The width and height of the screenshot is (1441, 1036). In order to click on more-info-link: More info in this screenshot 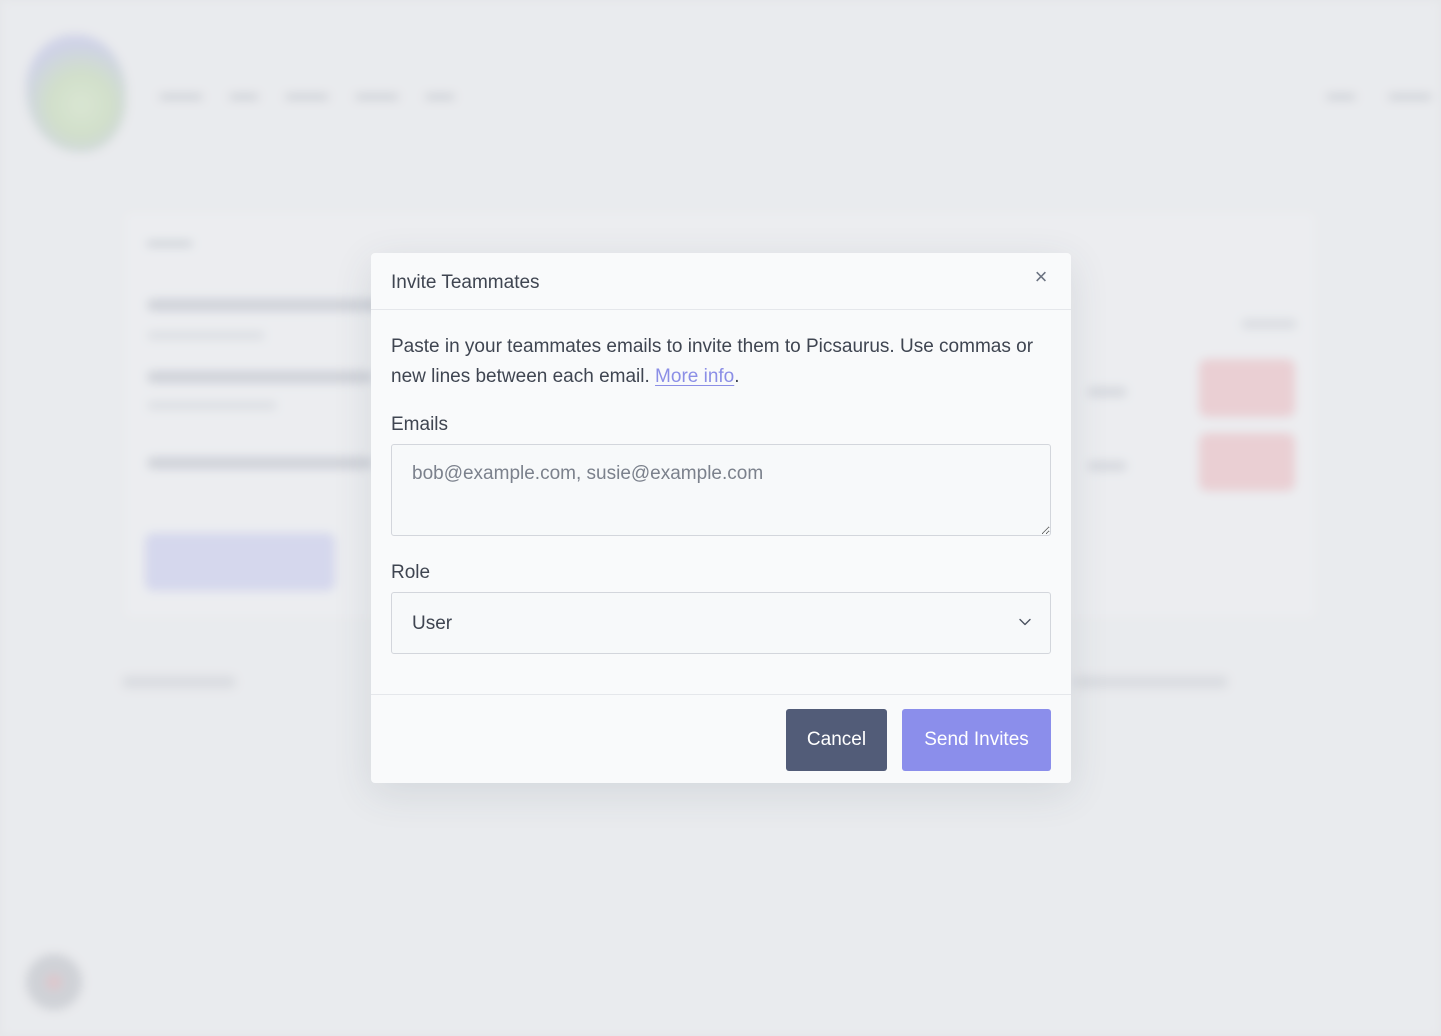, I will do `click(694, 376)`.